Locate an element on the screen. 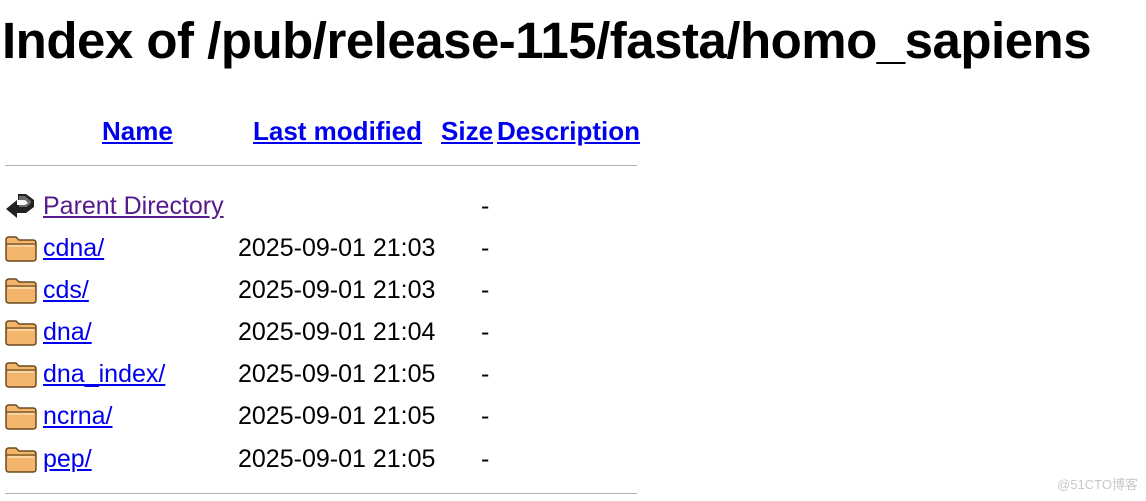 The width and height of the screenshot is (1146, 501). table-row: dna/ 2025-09-01 21:04 - is located at coordinates (320, 332).